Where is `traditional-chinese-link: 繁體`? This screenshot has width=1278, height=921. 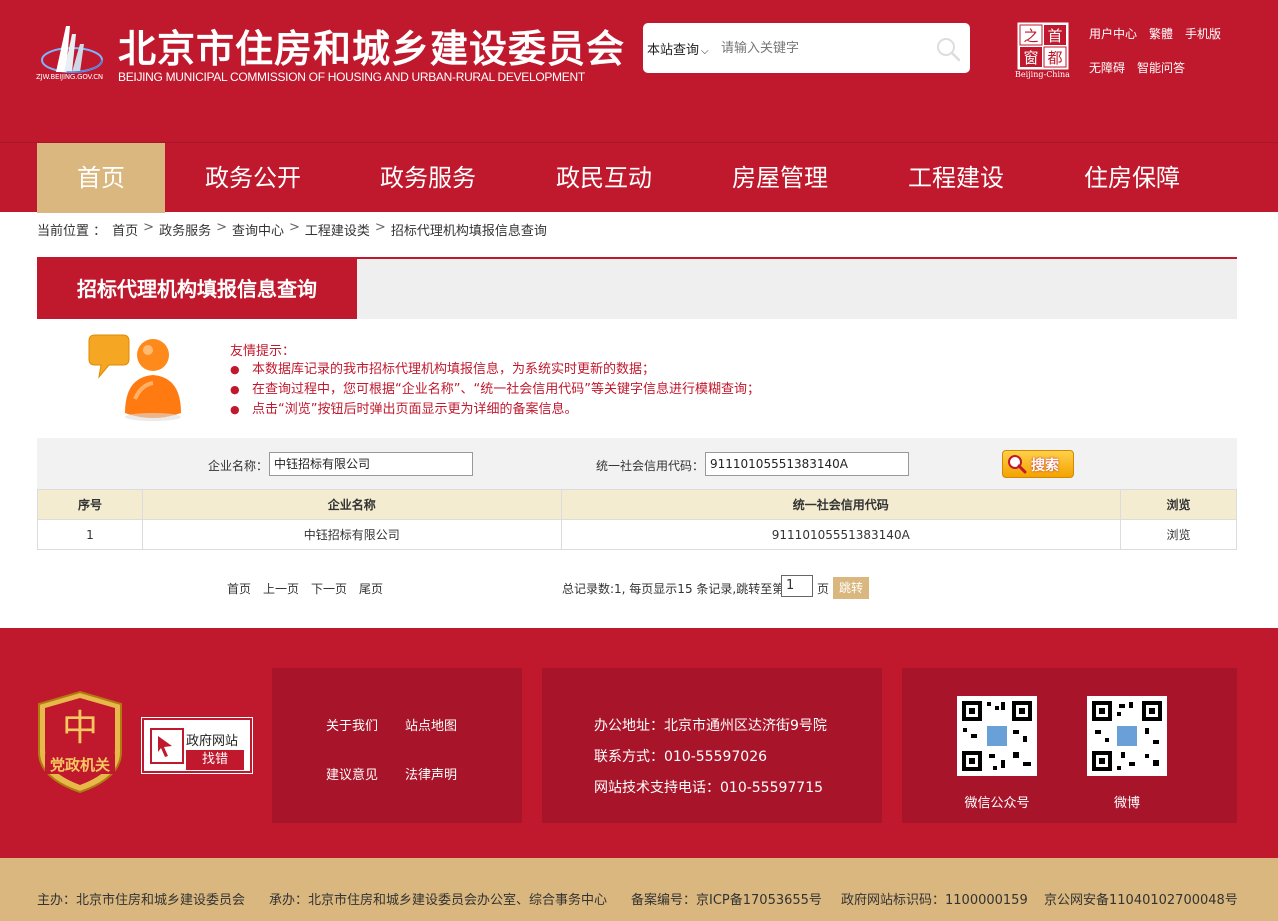 traditional-chinese-link: 繁體 is located at coordinates (1161, 42).